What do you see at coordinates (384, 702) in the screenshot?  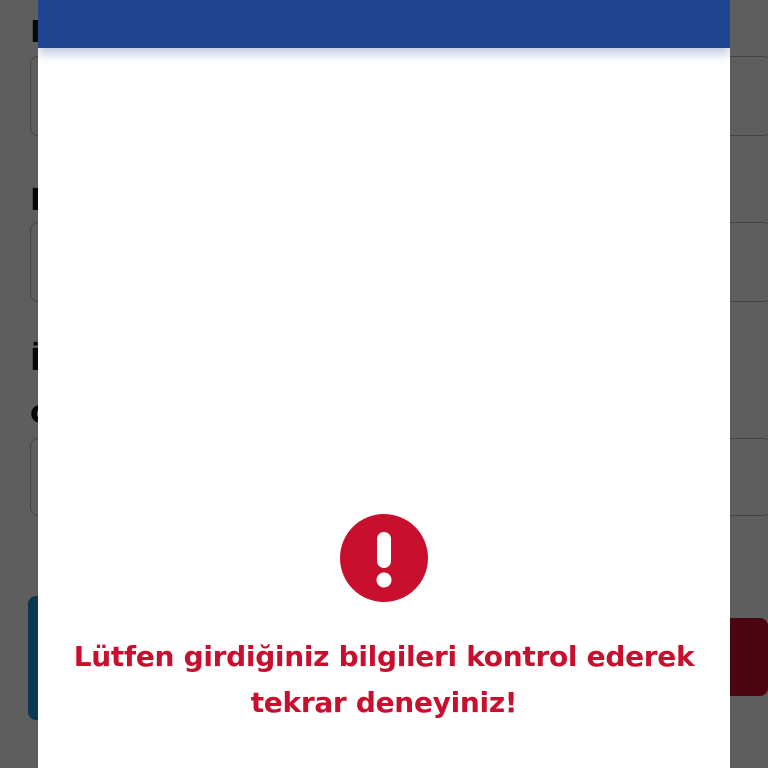 I see `error-message-line-2: tekrar deneyiniz!` at bounding box center [384, 702].